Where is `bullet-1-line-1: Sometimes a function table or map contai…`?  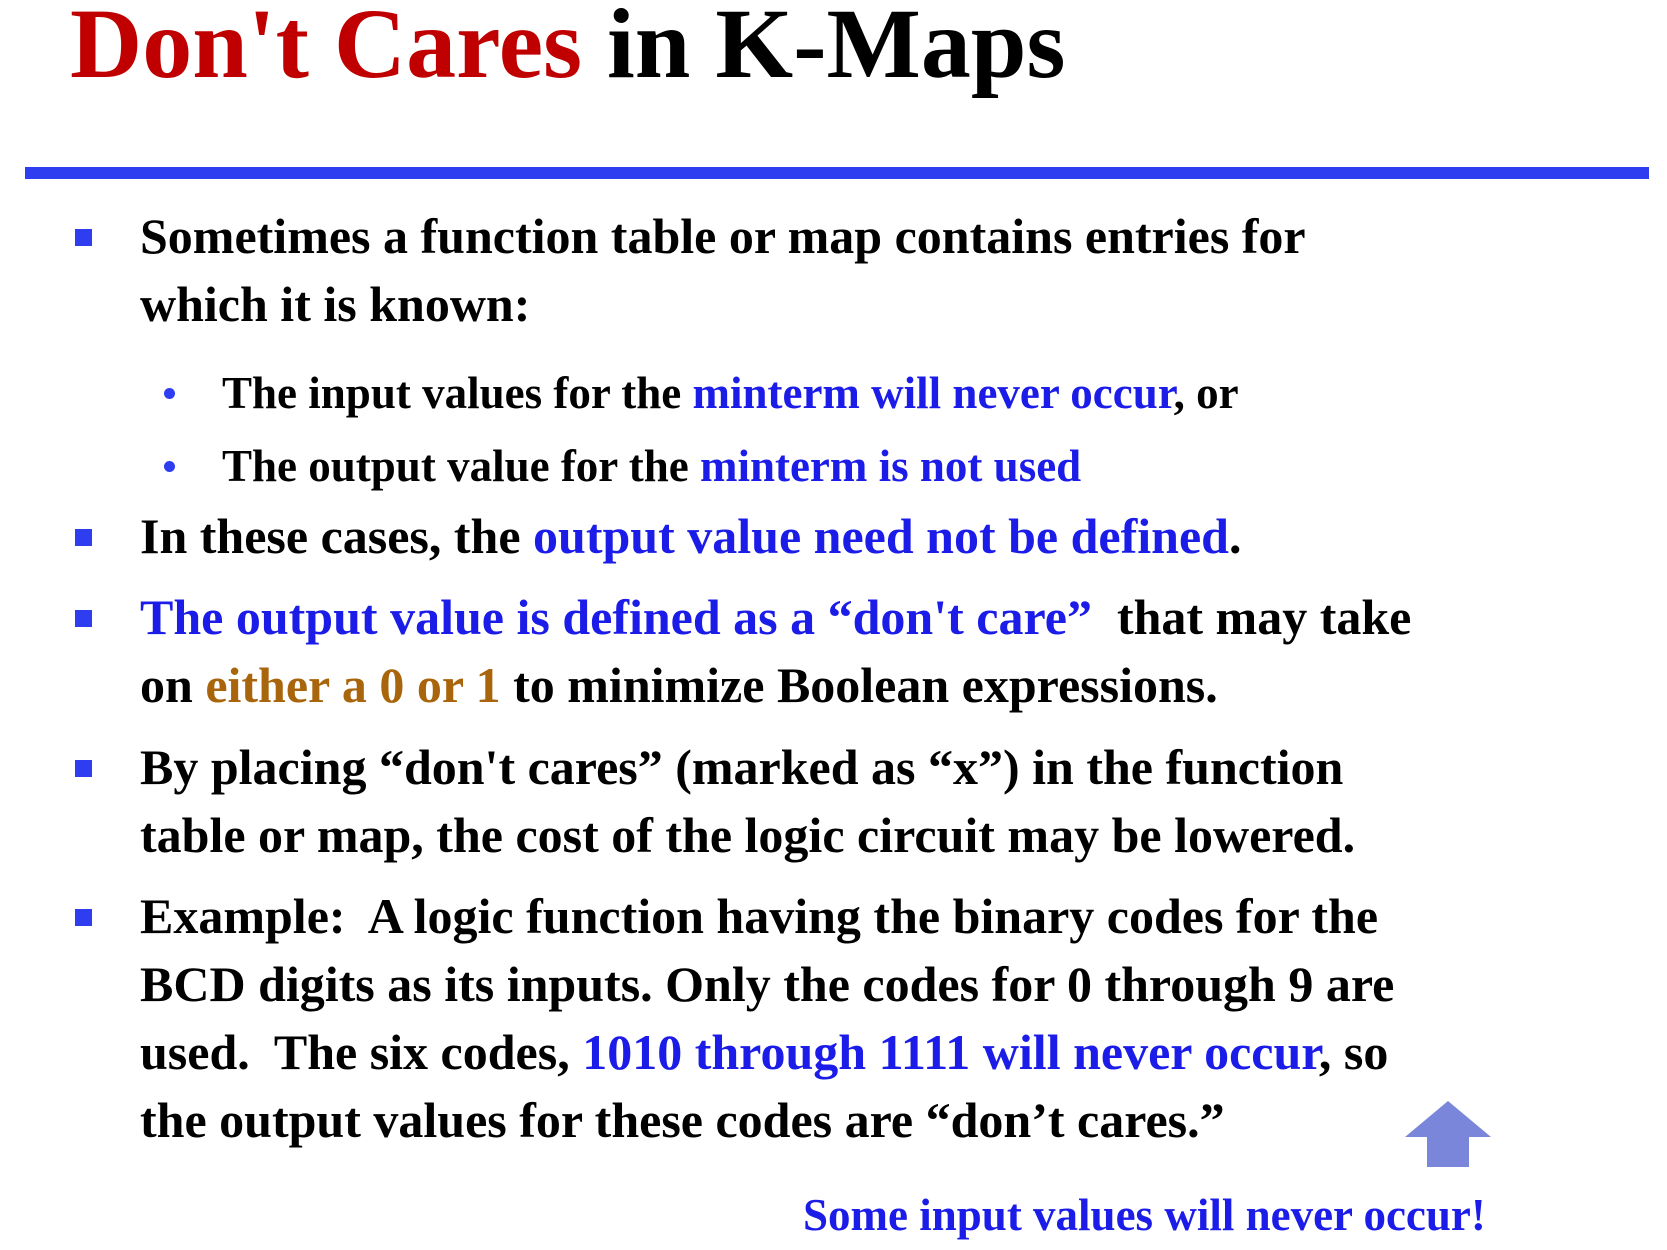
bullet-1-line-1: Sometimes a function table or map contai… is located at coordinates (723, 236).